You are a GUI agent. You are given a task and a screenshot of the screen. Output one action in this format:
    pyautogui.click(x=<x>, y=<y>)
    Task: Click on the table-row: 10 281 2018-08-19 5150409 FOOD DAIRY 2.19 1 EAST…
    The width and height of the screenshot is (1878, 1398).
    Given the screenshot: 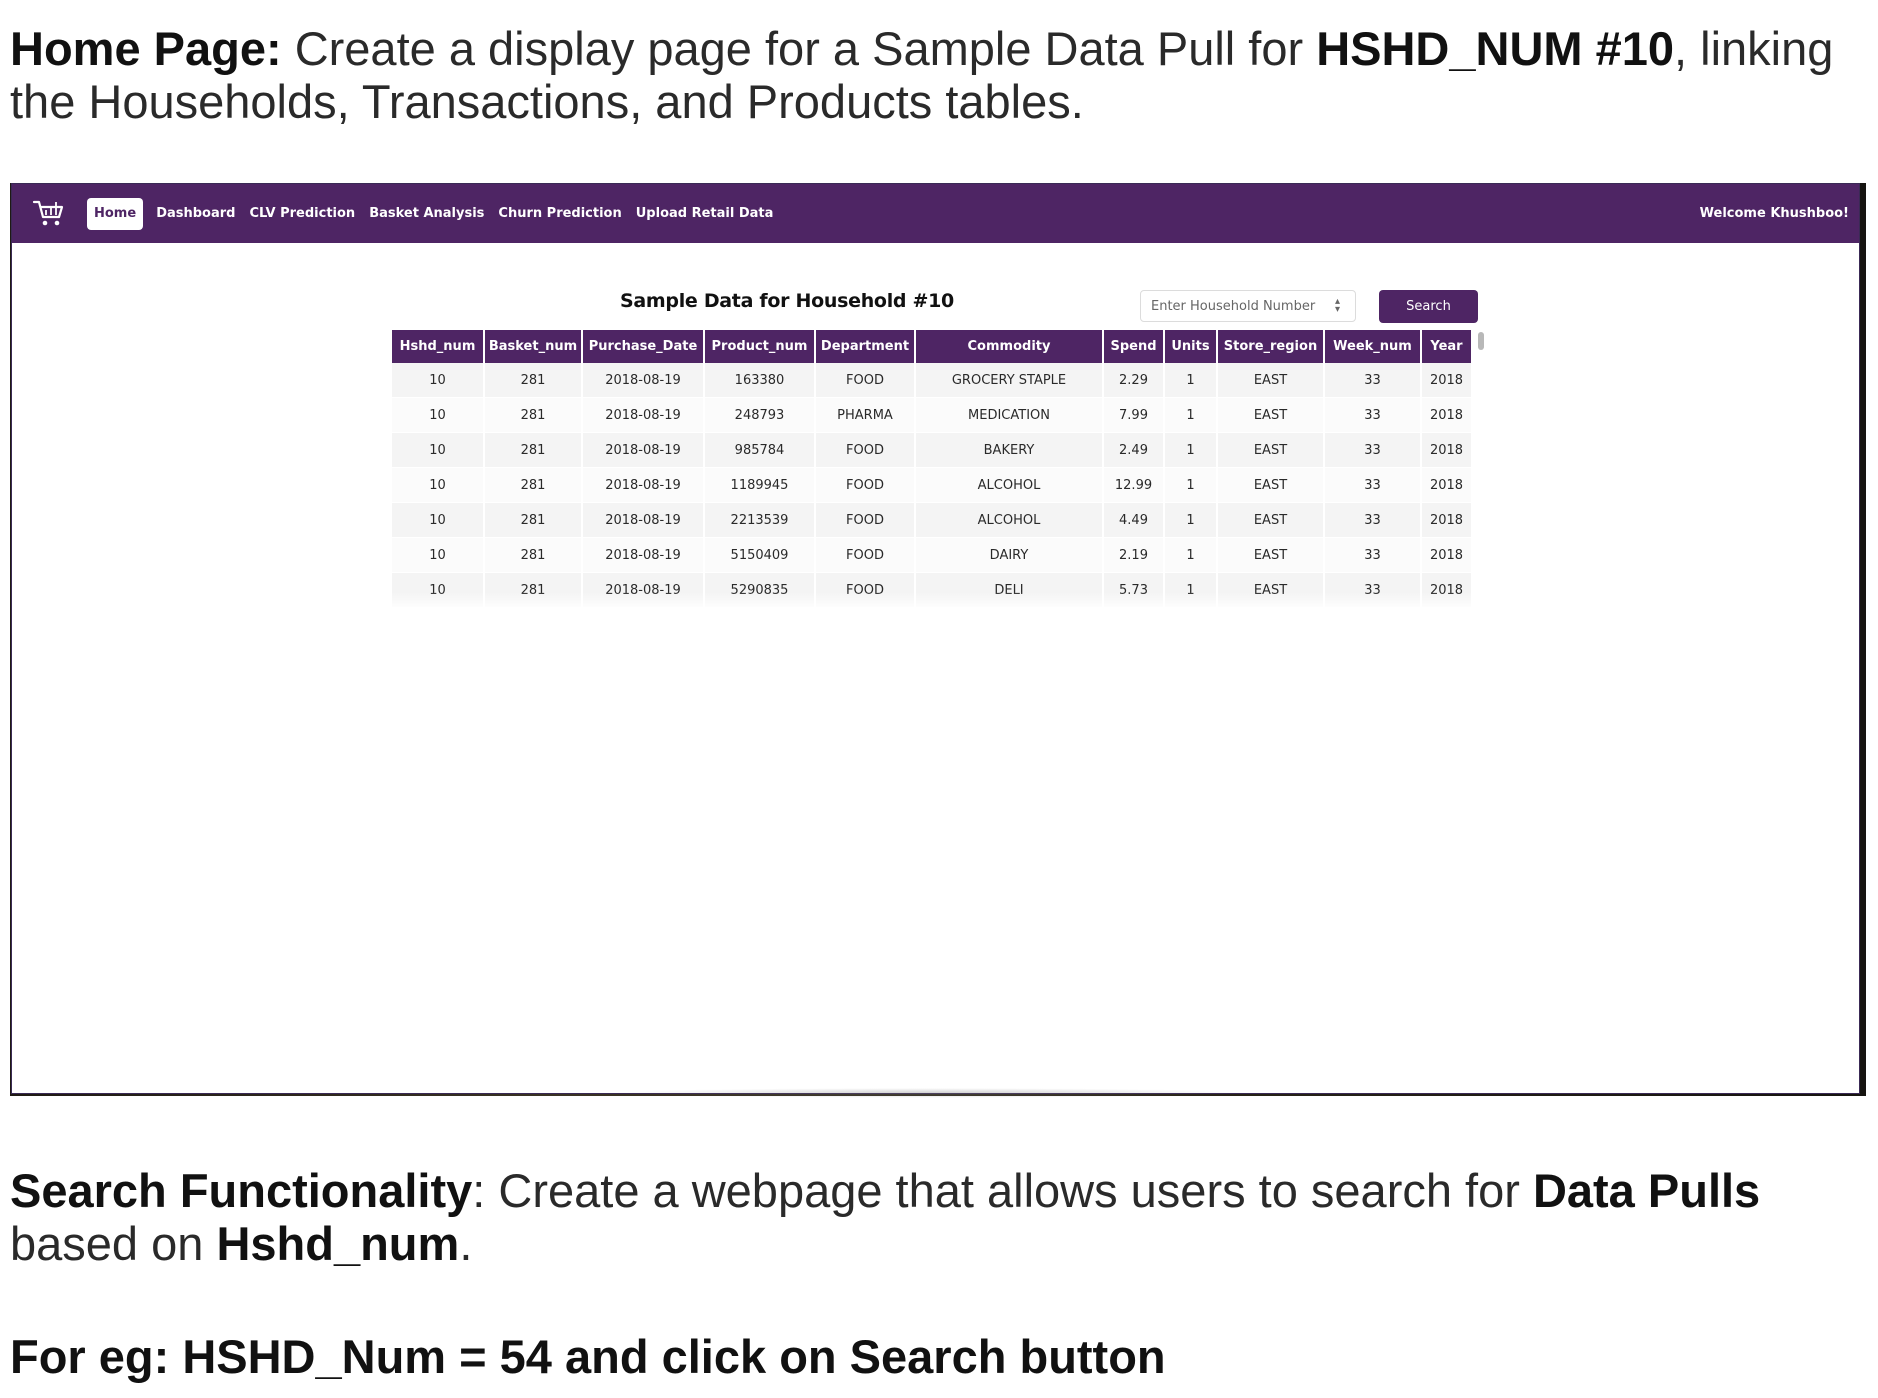 What is the action you would take?
    pyautogui.click(x=932, y=555)
    